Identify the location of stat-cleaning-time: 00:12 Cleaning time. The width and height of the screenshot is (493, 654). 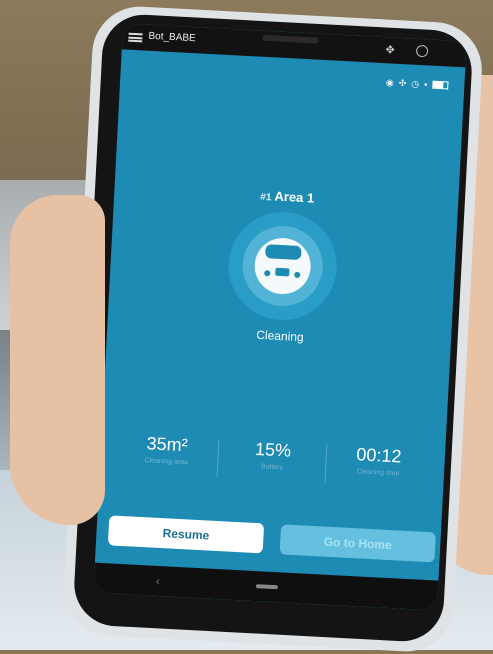
(378, 461).